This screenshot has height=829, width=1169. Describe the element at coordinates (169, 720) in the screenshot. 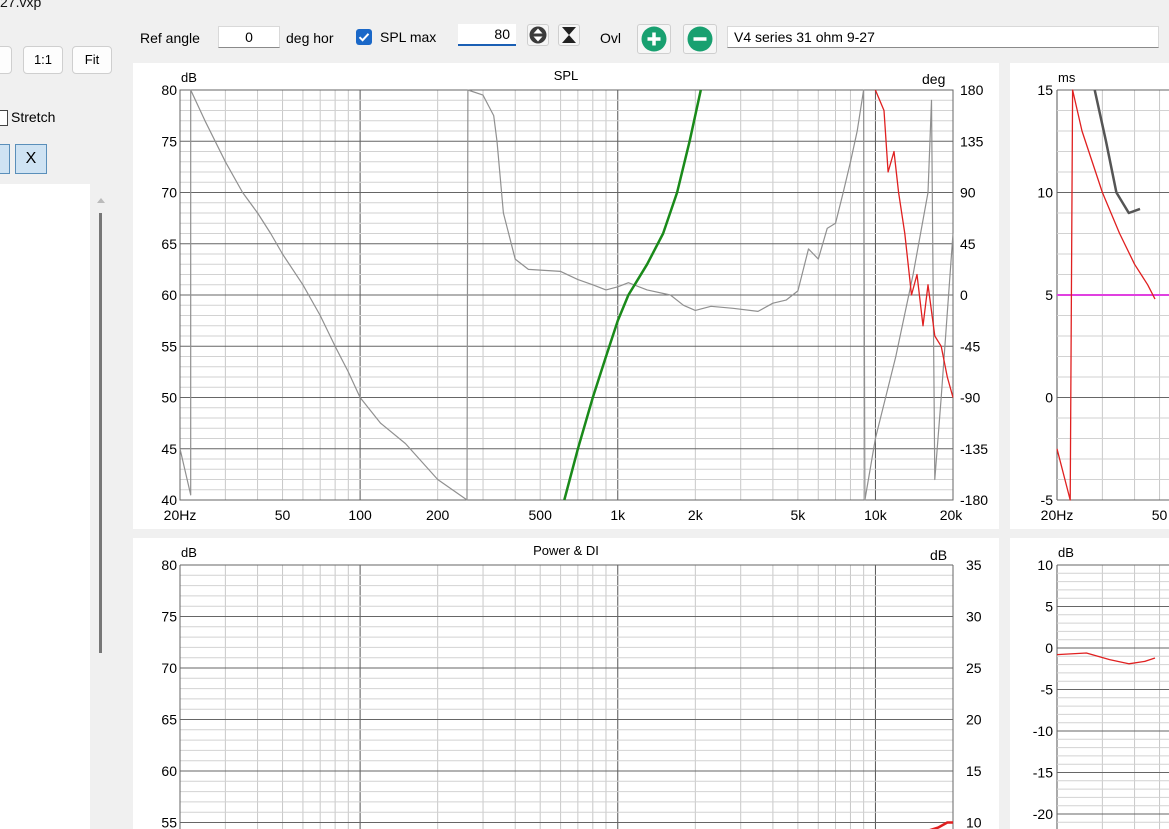

I see `power-y-tick: 65` at that location.